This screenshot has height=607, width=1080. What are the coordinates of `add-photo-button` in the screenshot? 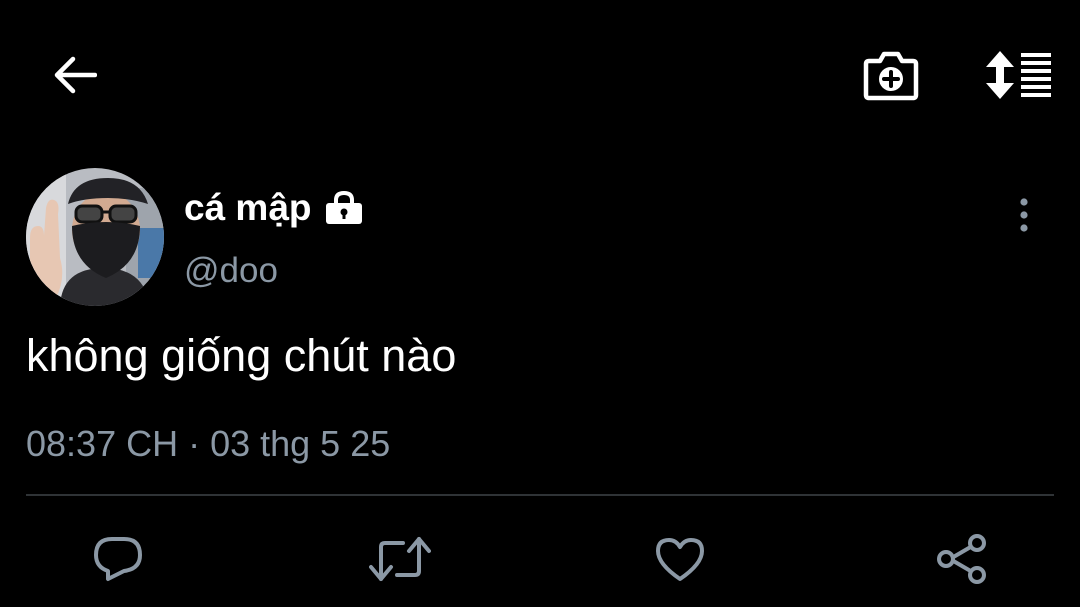 It's located at (891, 75).